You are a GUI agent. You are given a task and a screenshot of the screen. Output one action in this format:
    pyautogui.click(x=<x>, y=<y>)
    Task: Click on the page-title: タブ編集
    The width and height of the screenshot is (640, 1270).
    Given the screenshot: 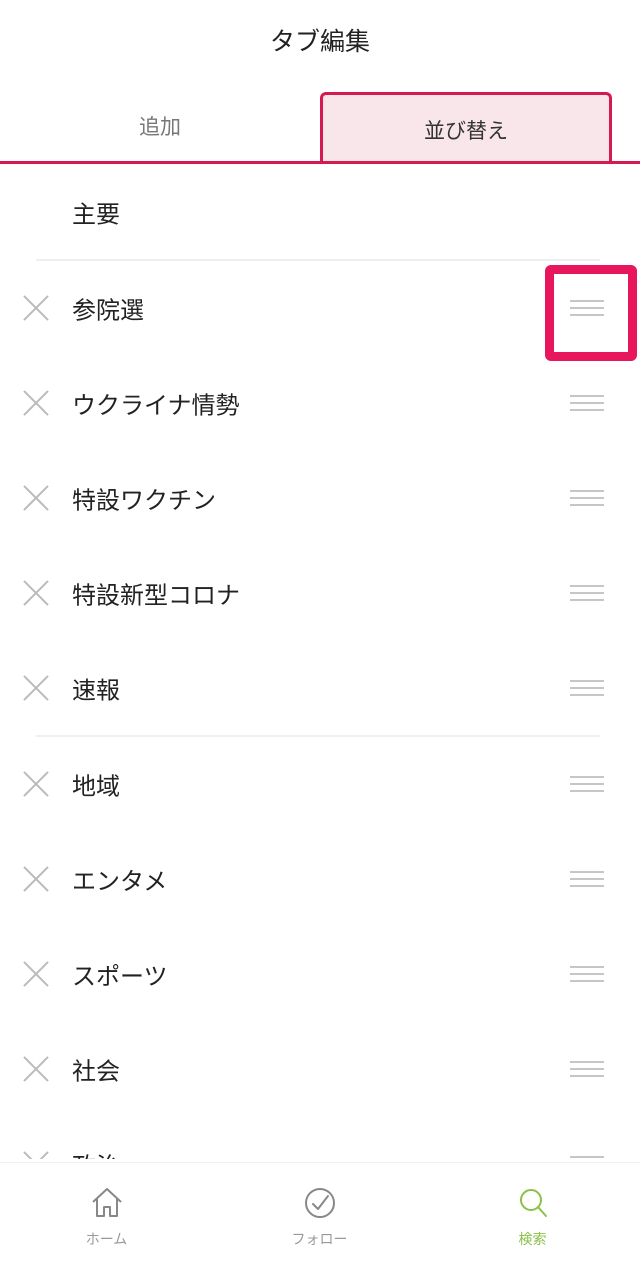 What is the action you would take?
    pyautogui.click(x=319, y=41)
    